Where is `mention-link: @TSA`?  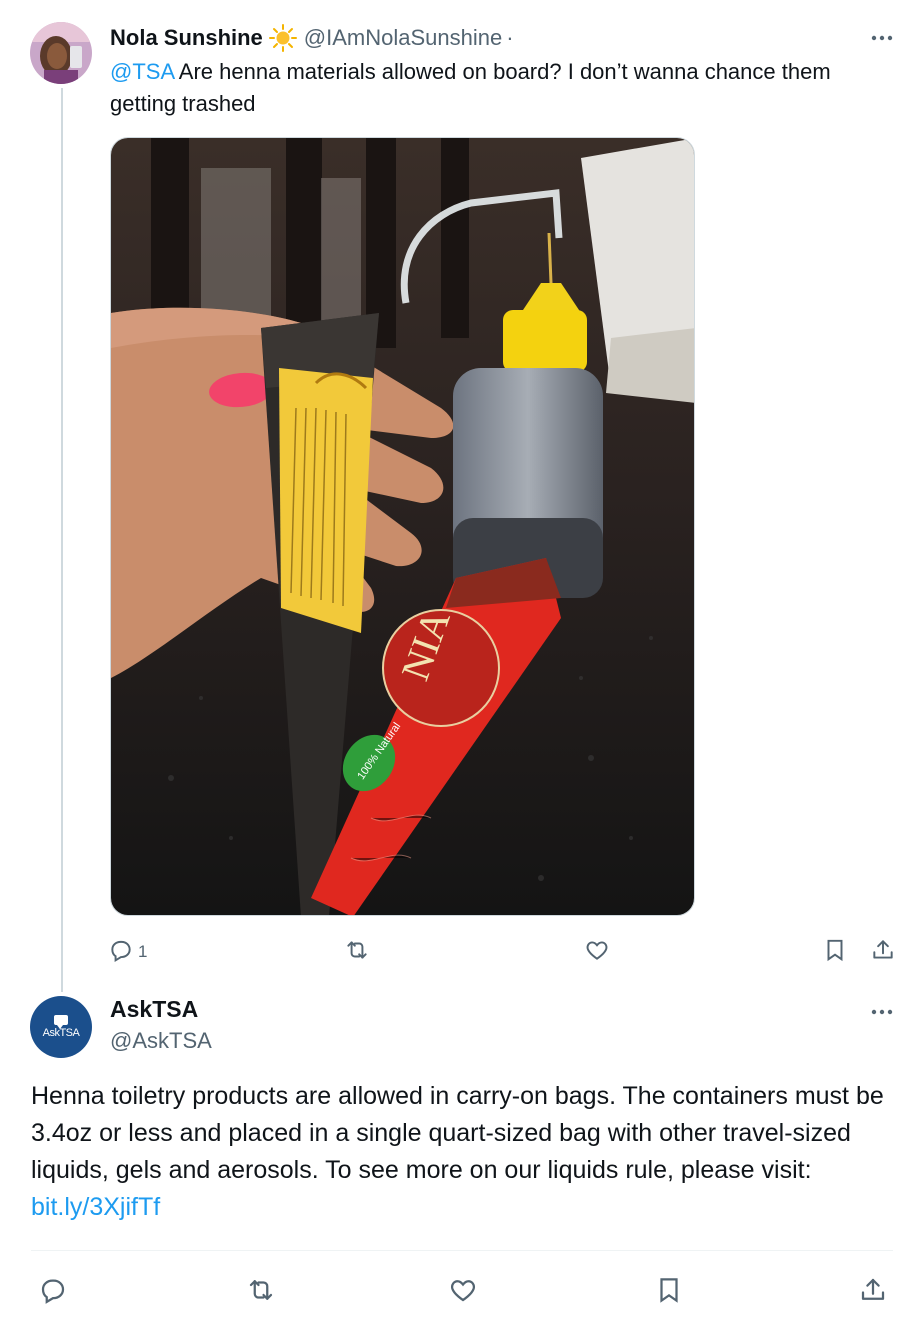 mention-link: @TSA is located at coordinates (142, 71).